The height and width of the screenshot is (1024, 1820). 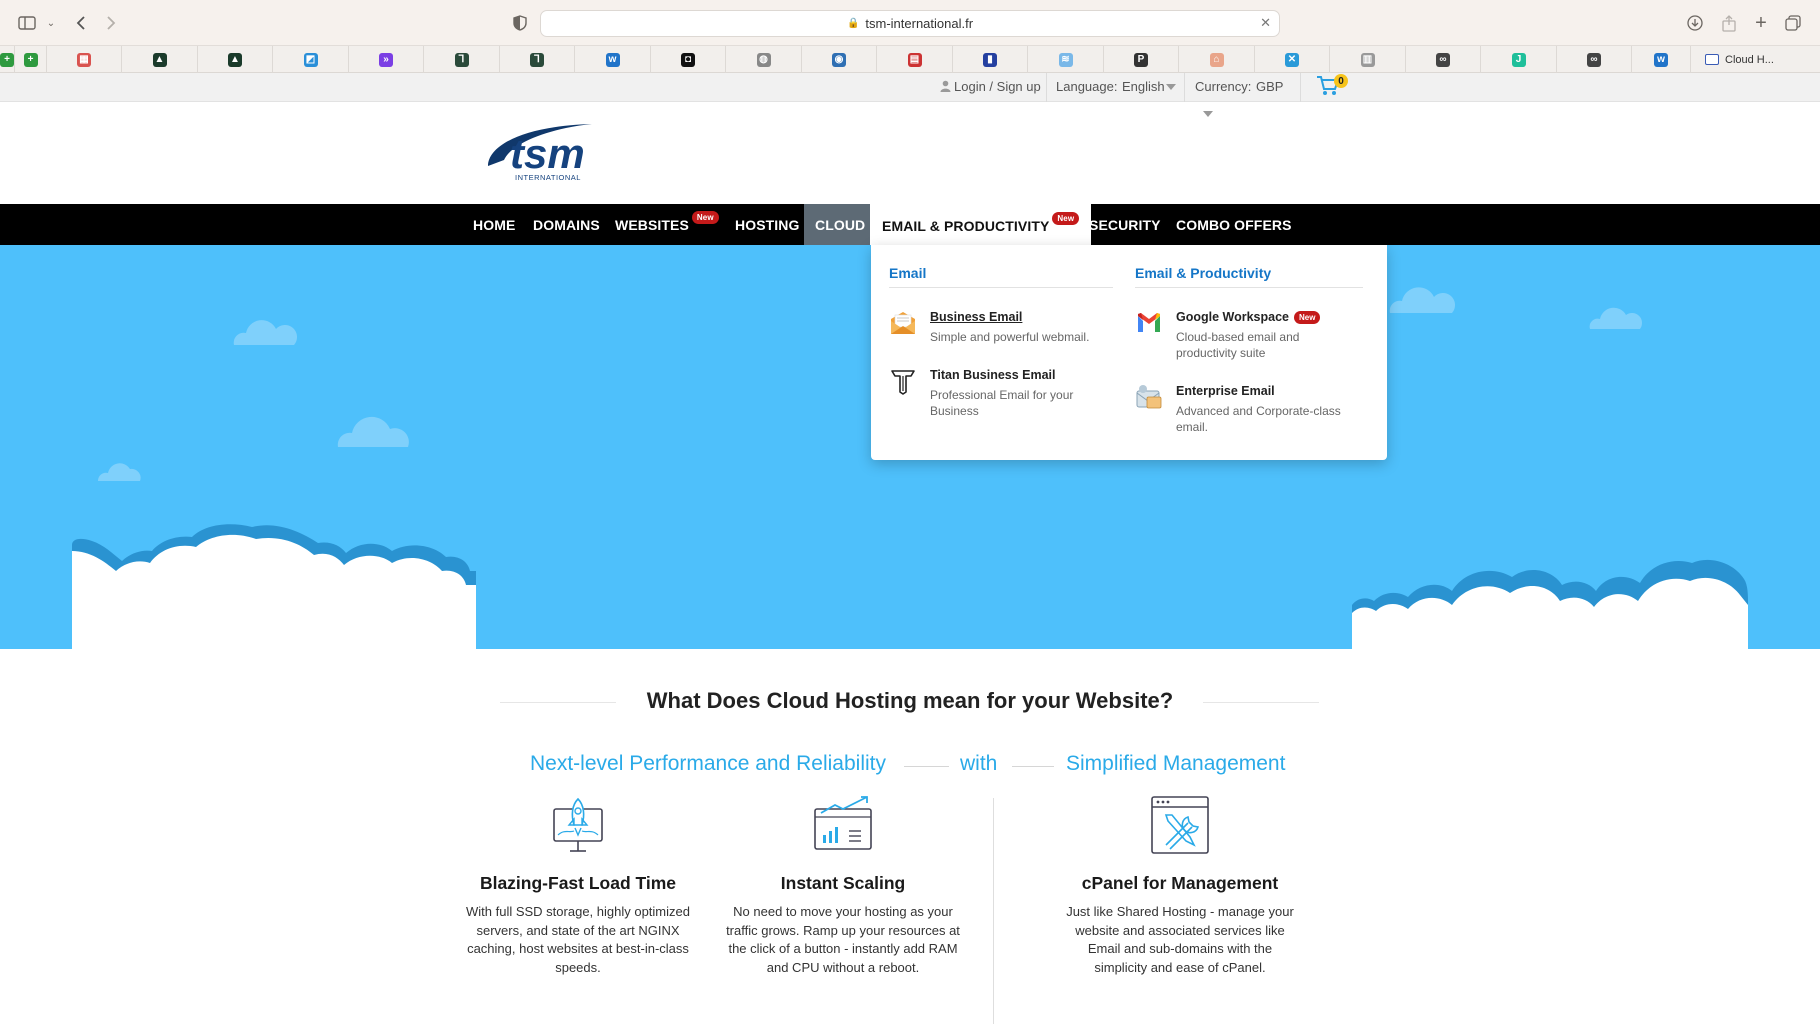 I want to click on bookmark-item: ▦, so click(x=84, y=59).